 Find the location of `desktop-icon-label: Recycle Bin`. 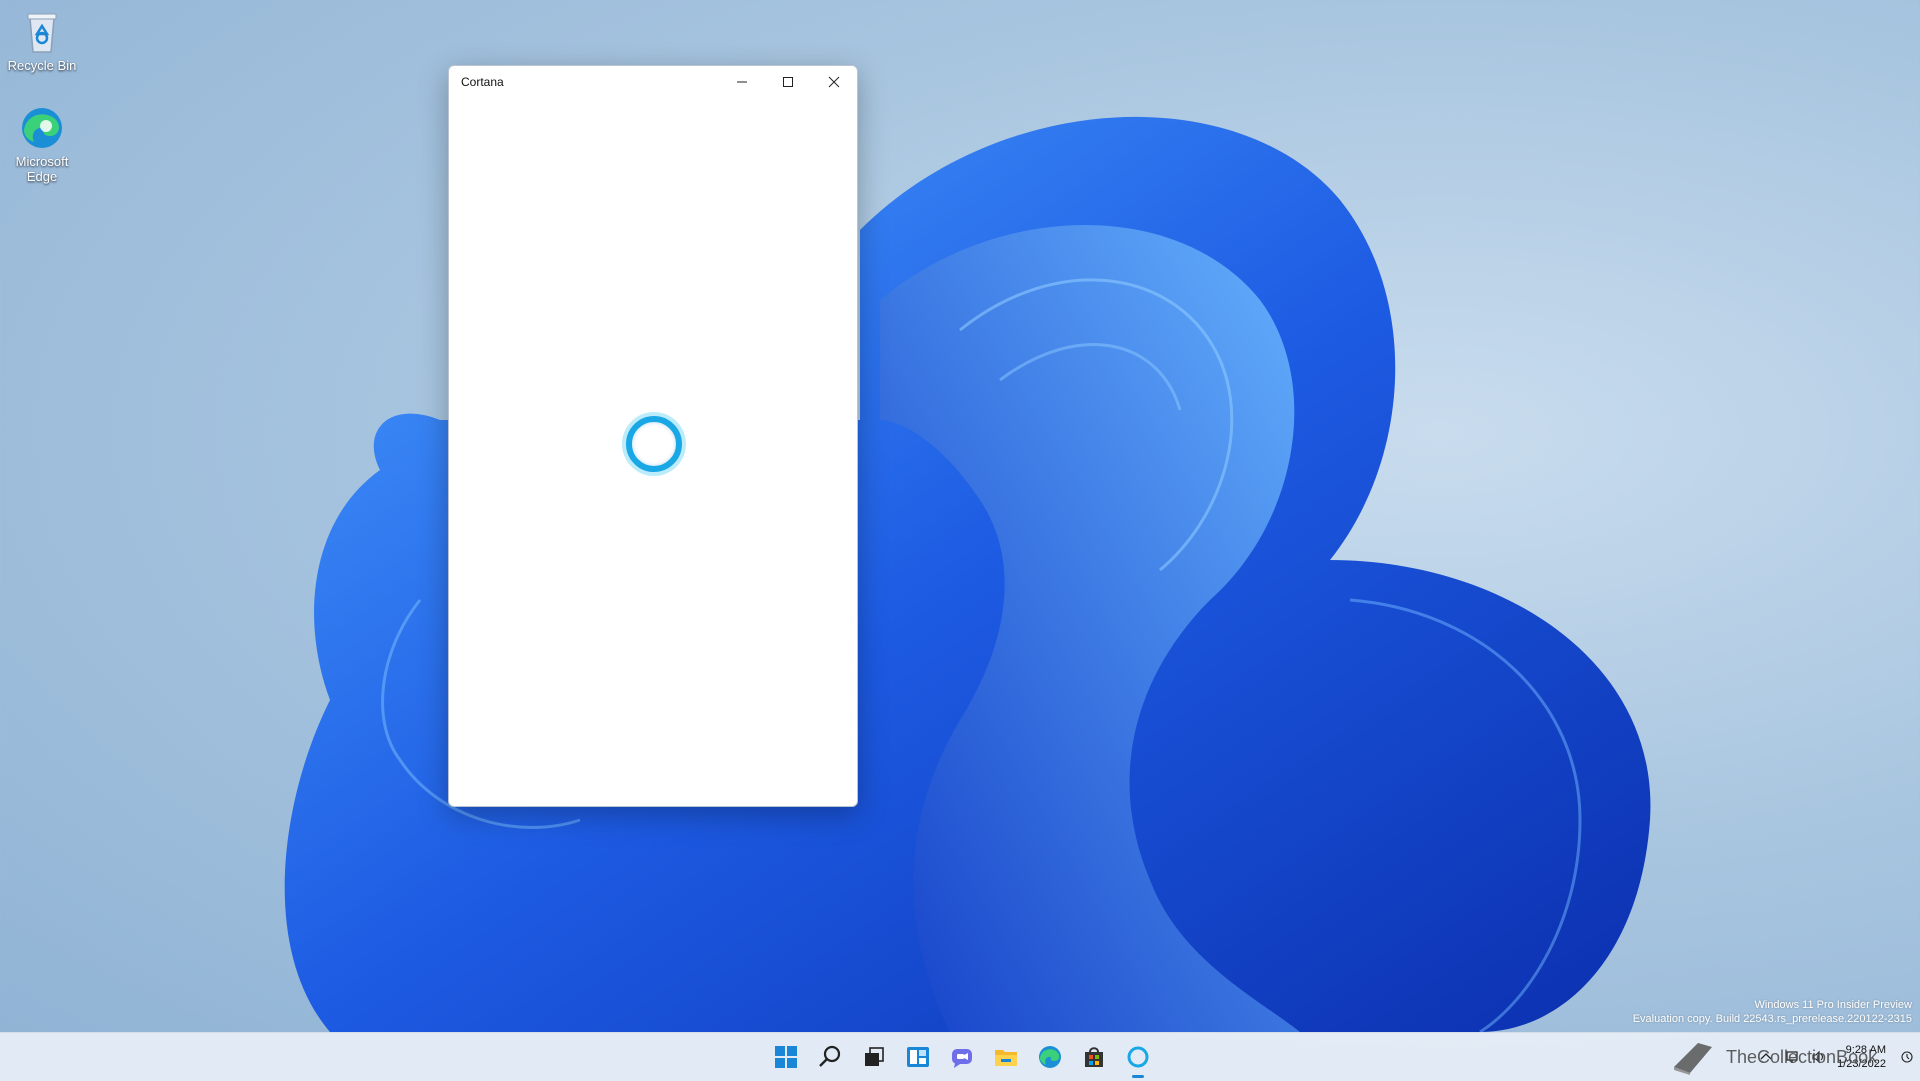

desktop-icon-label: Recycle Bin is located at coordinates (42, 65).